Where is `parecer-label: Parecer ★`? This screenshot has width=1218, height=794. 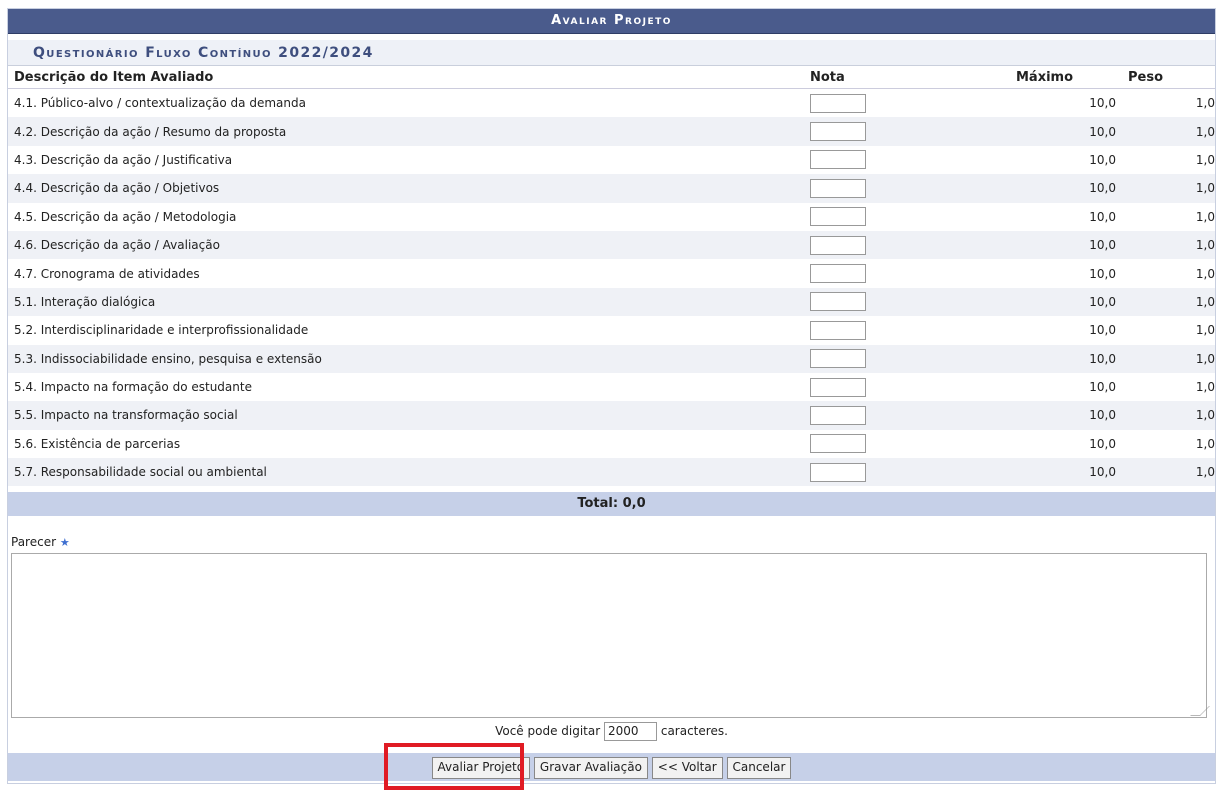 parecer-label: Parecer ★ is located at coordinates (613, 542).